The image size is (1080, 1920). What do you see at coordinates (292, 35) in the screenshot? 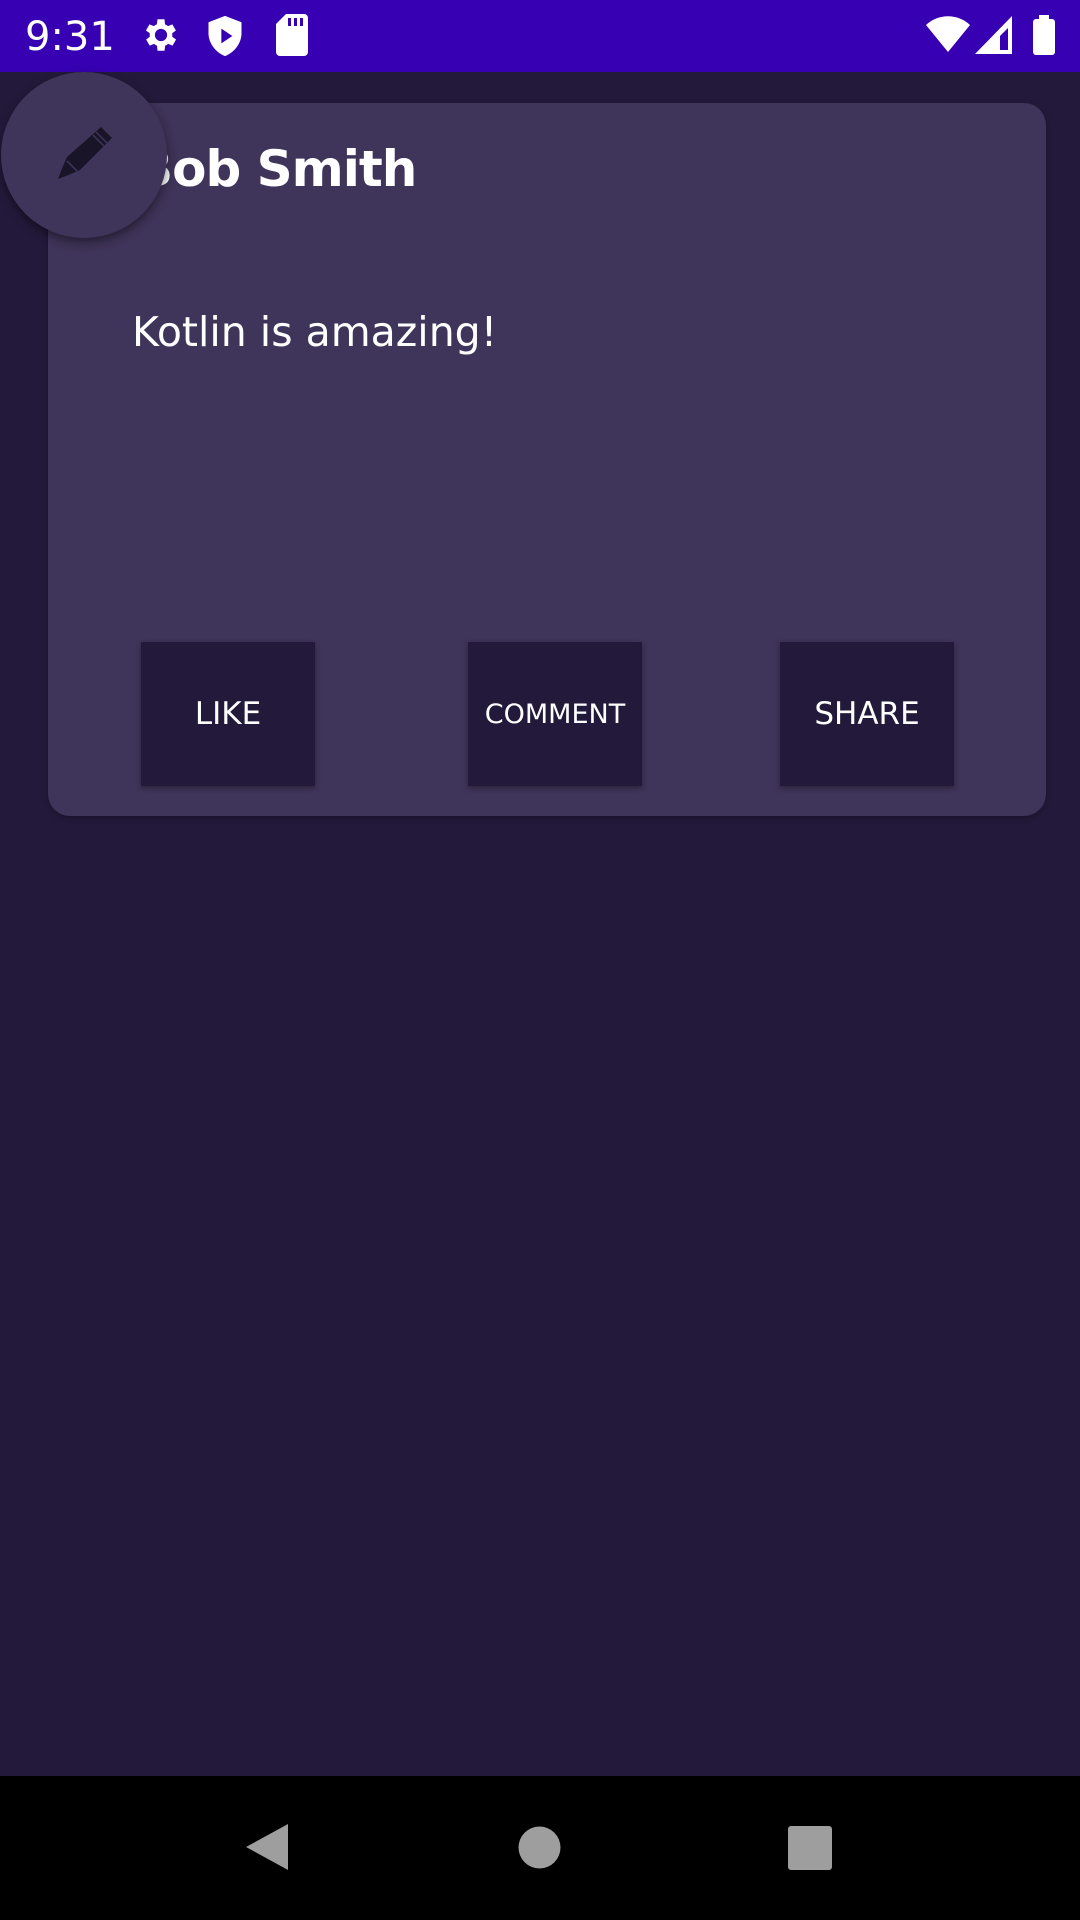
I see `sd-card-icon` at bounding box center [292, 35].